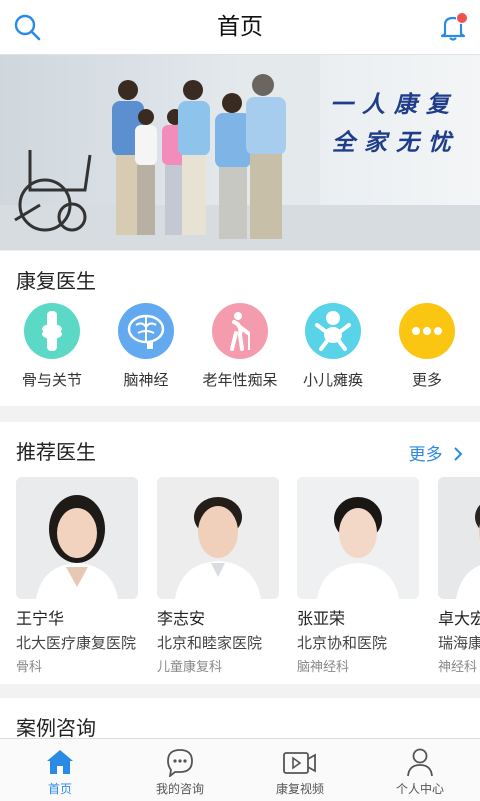 The height and width of the screenshot is (801, 480). What do you see at coordinates (458, 667) in the screenshot?
I see `doctor-department: 神经科` at bounding box center [458, 667].